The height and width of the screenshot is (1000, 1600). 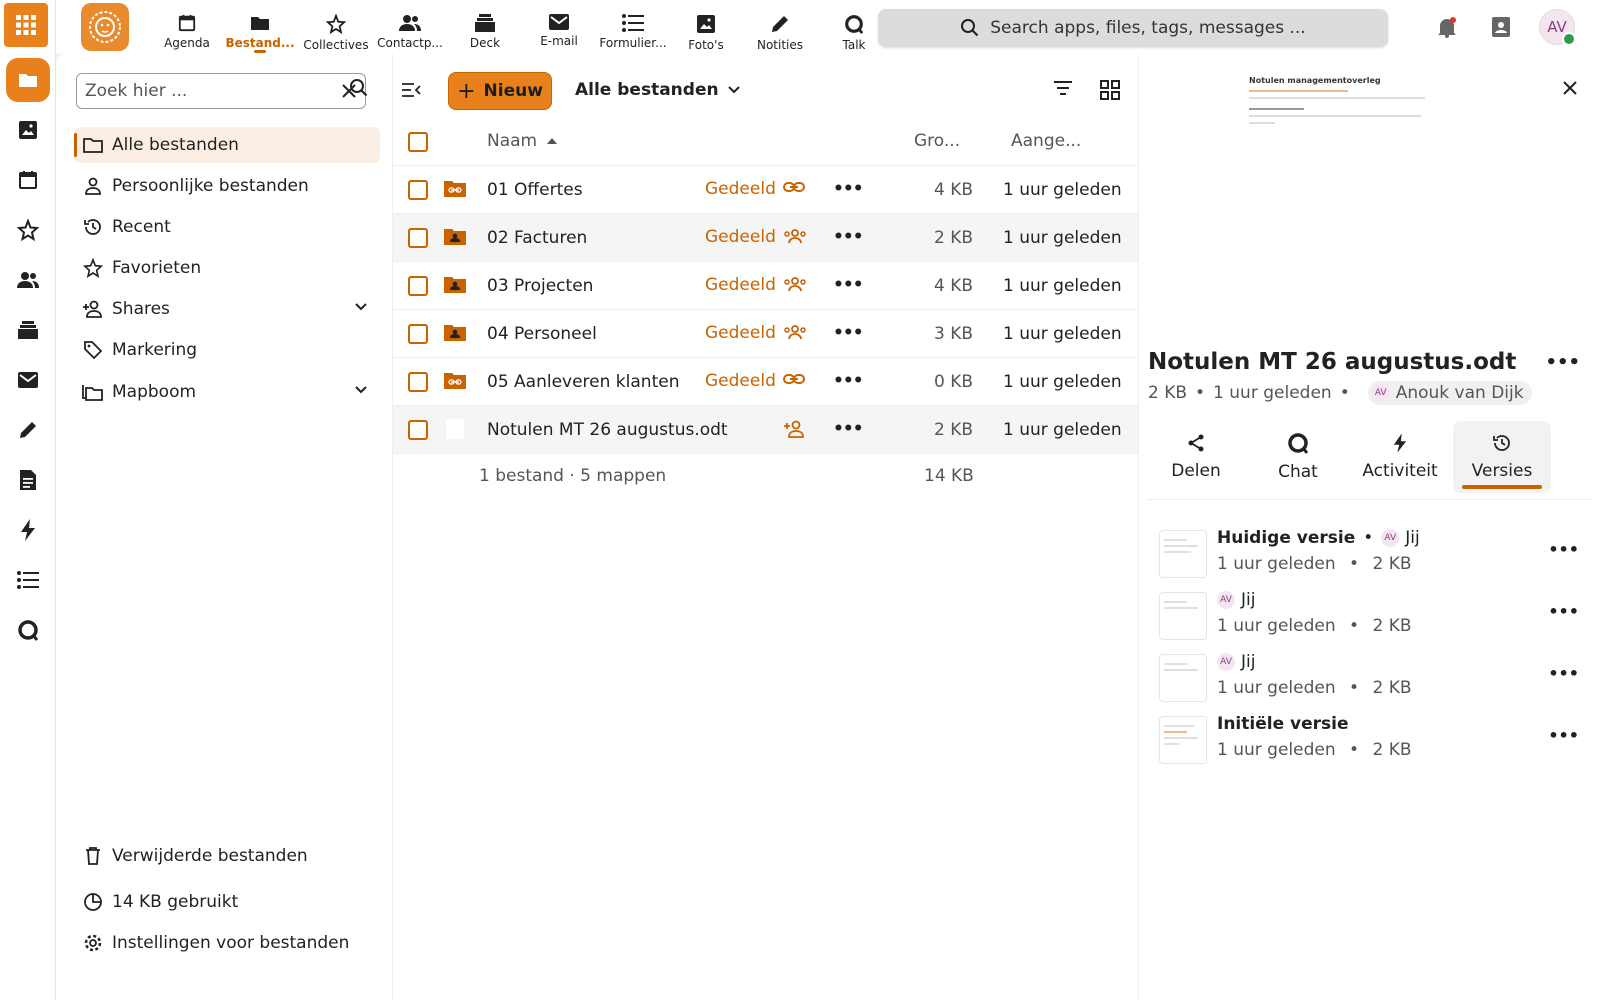 I want to click on tab-sharing: Delen, so click(x=1196, y=457).